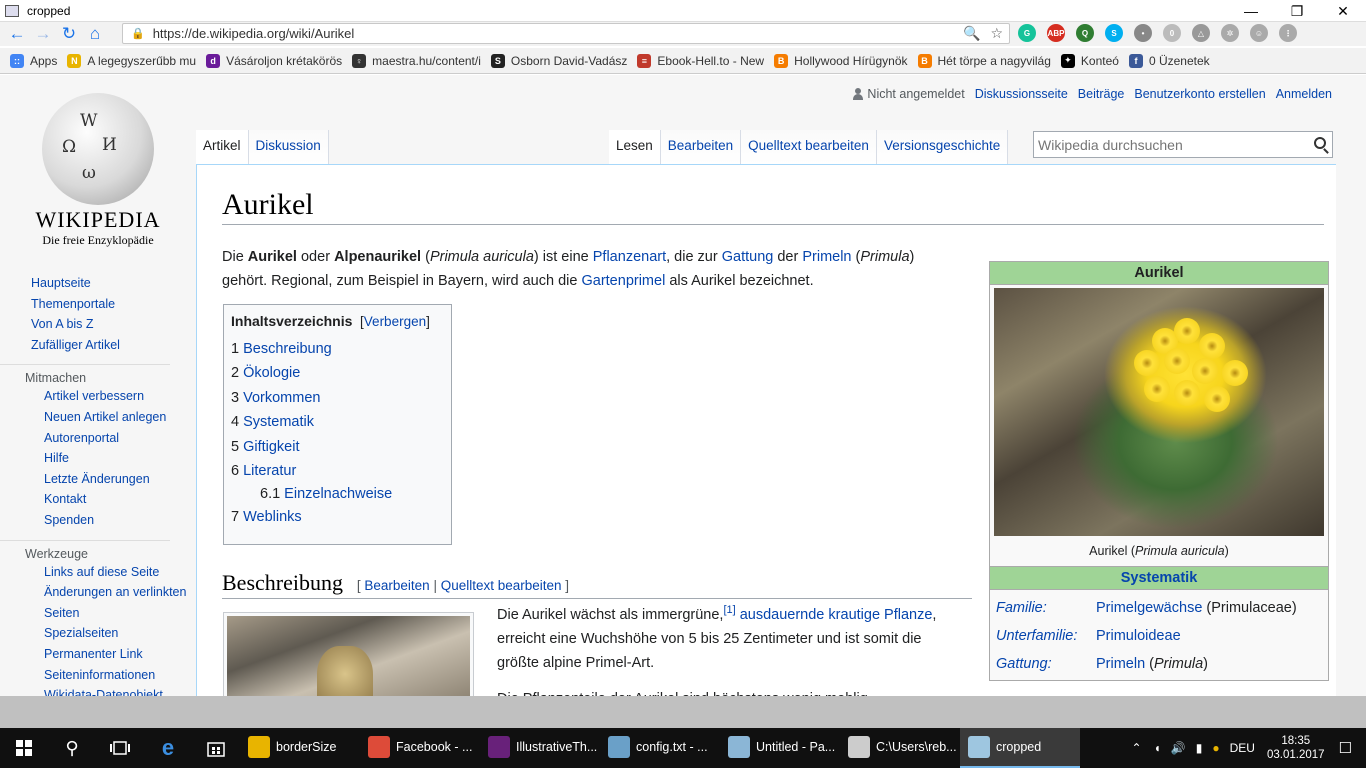  What do you see at coordinates (1042, 636) in the screenshot?
I see `taxobox-rank: Unterfamilie:` at bounding box center [1042, 636].